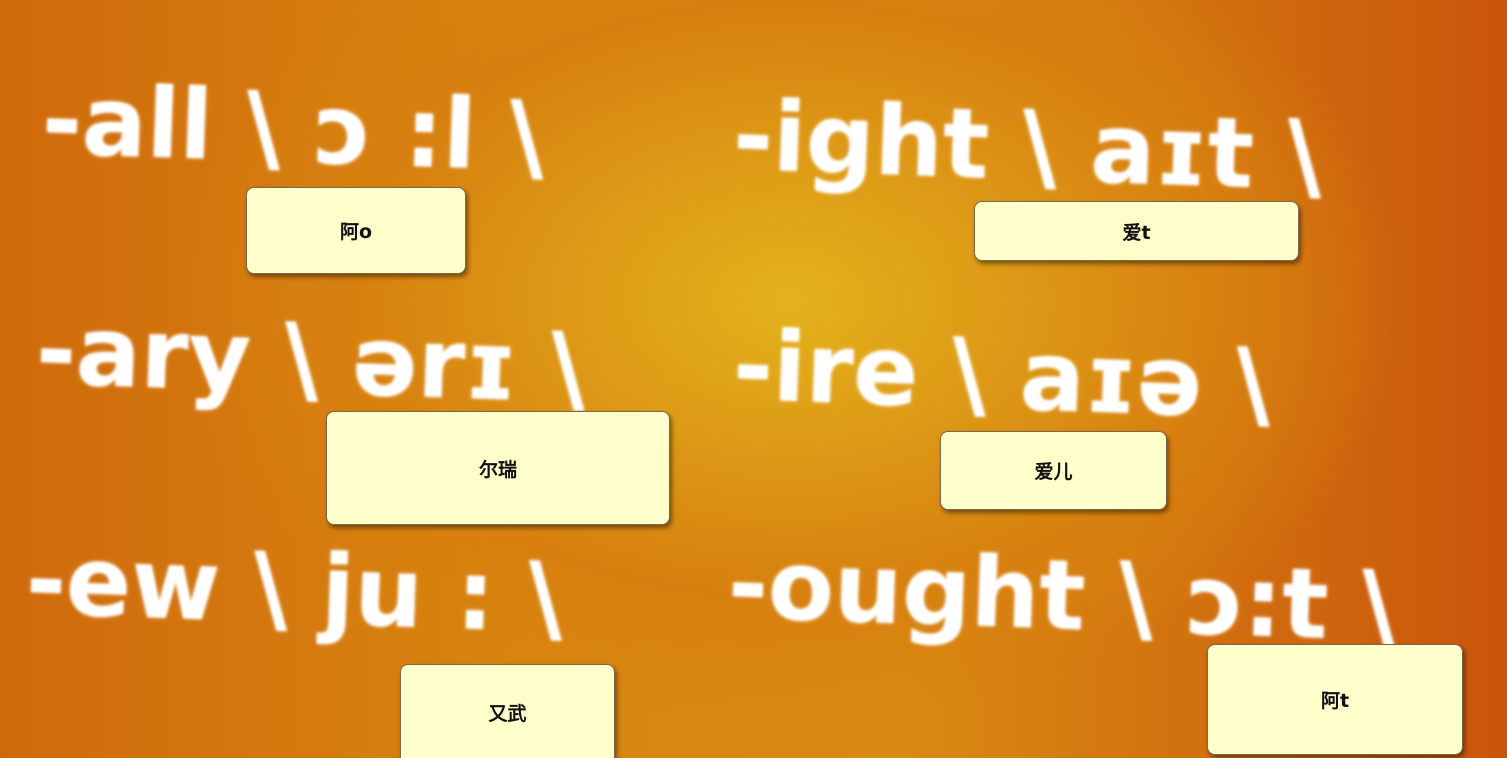  I want to click on sticky-note-ait: 爱t, so click(1136, 231).